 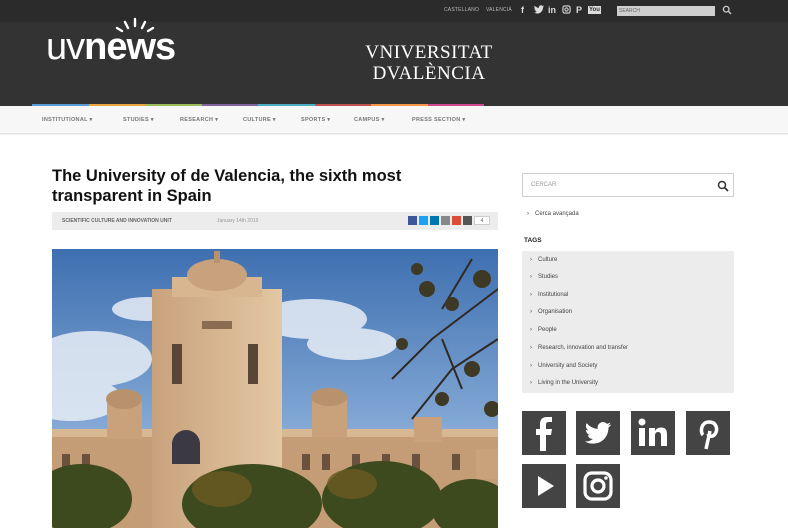 I want to click on facebook-tile, so click(x=544, y=433).